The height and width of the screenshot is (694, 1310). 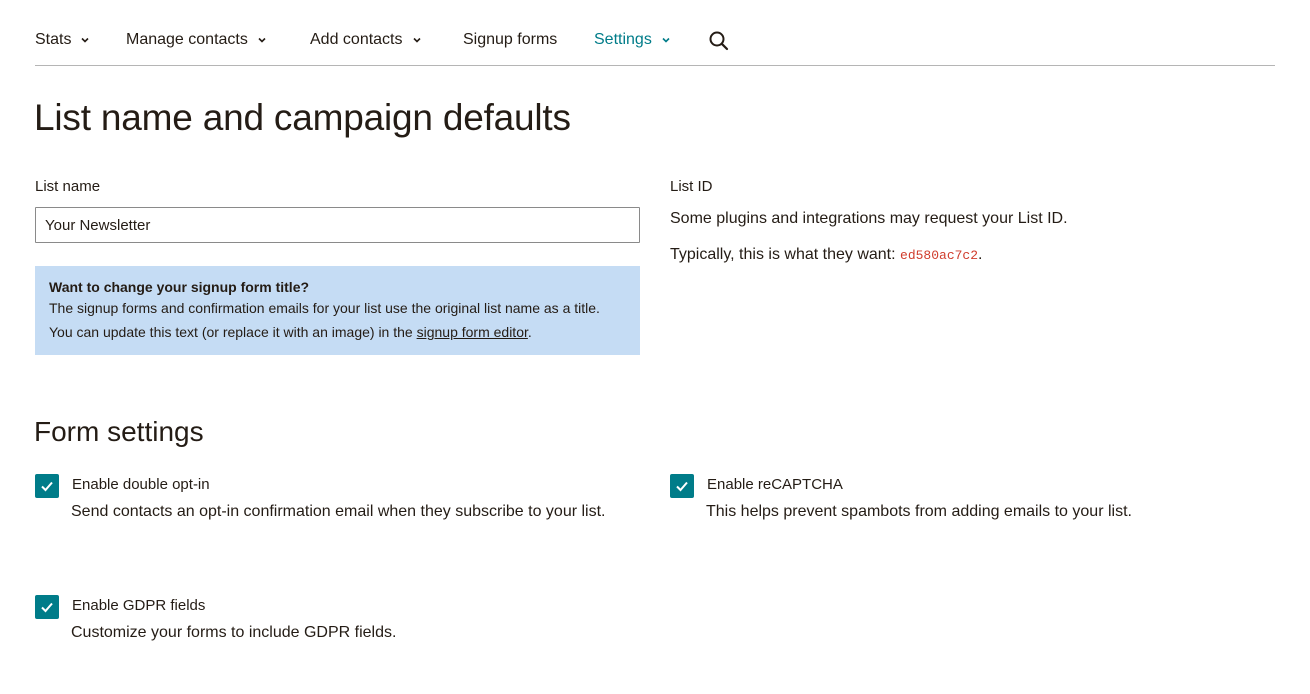 I want to click on nav-item-stats: Stats, so click(x=63, y=40).